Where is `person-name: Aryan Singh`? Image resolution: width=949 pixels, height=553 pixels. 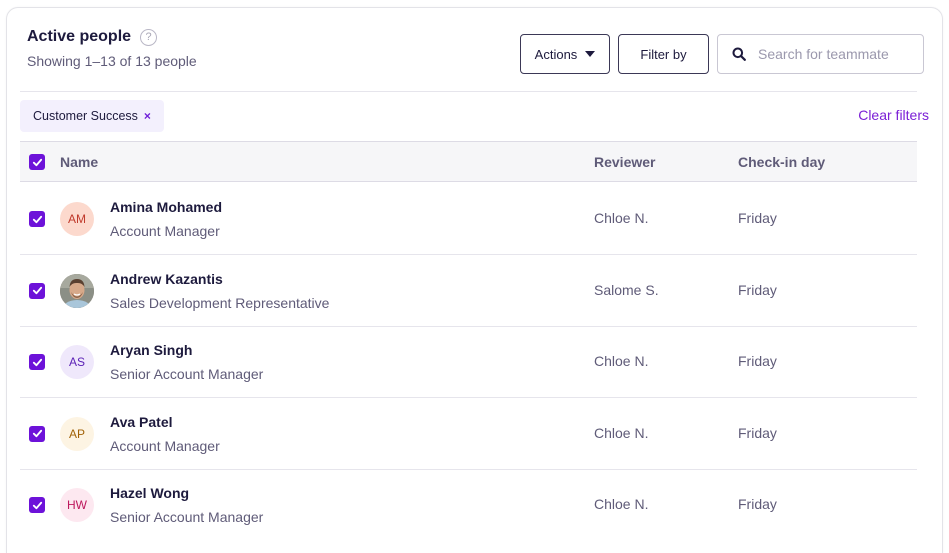 person-name: Aryan Singh is located at coordinates (151, 350).